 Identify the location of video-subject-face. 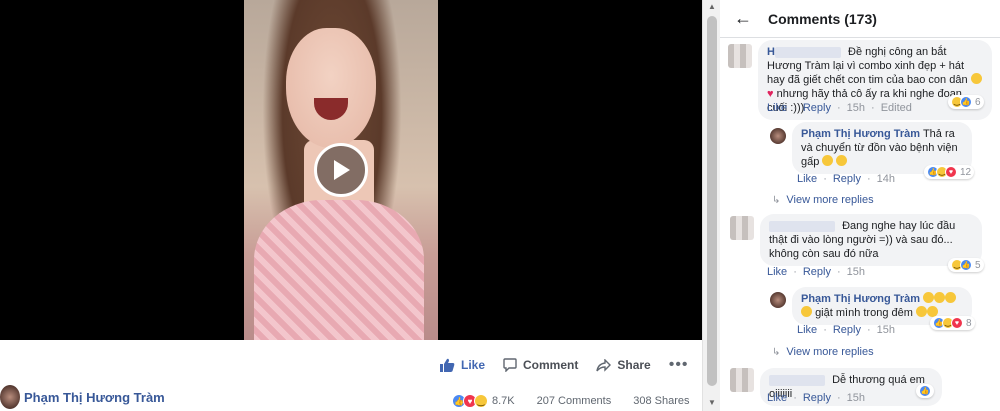
(331, 88).